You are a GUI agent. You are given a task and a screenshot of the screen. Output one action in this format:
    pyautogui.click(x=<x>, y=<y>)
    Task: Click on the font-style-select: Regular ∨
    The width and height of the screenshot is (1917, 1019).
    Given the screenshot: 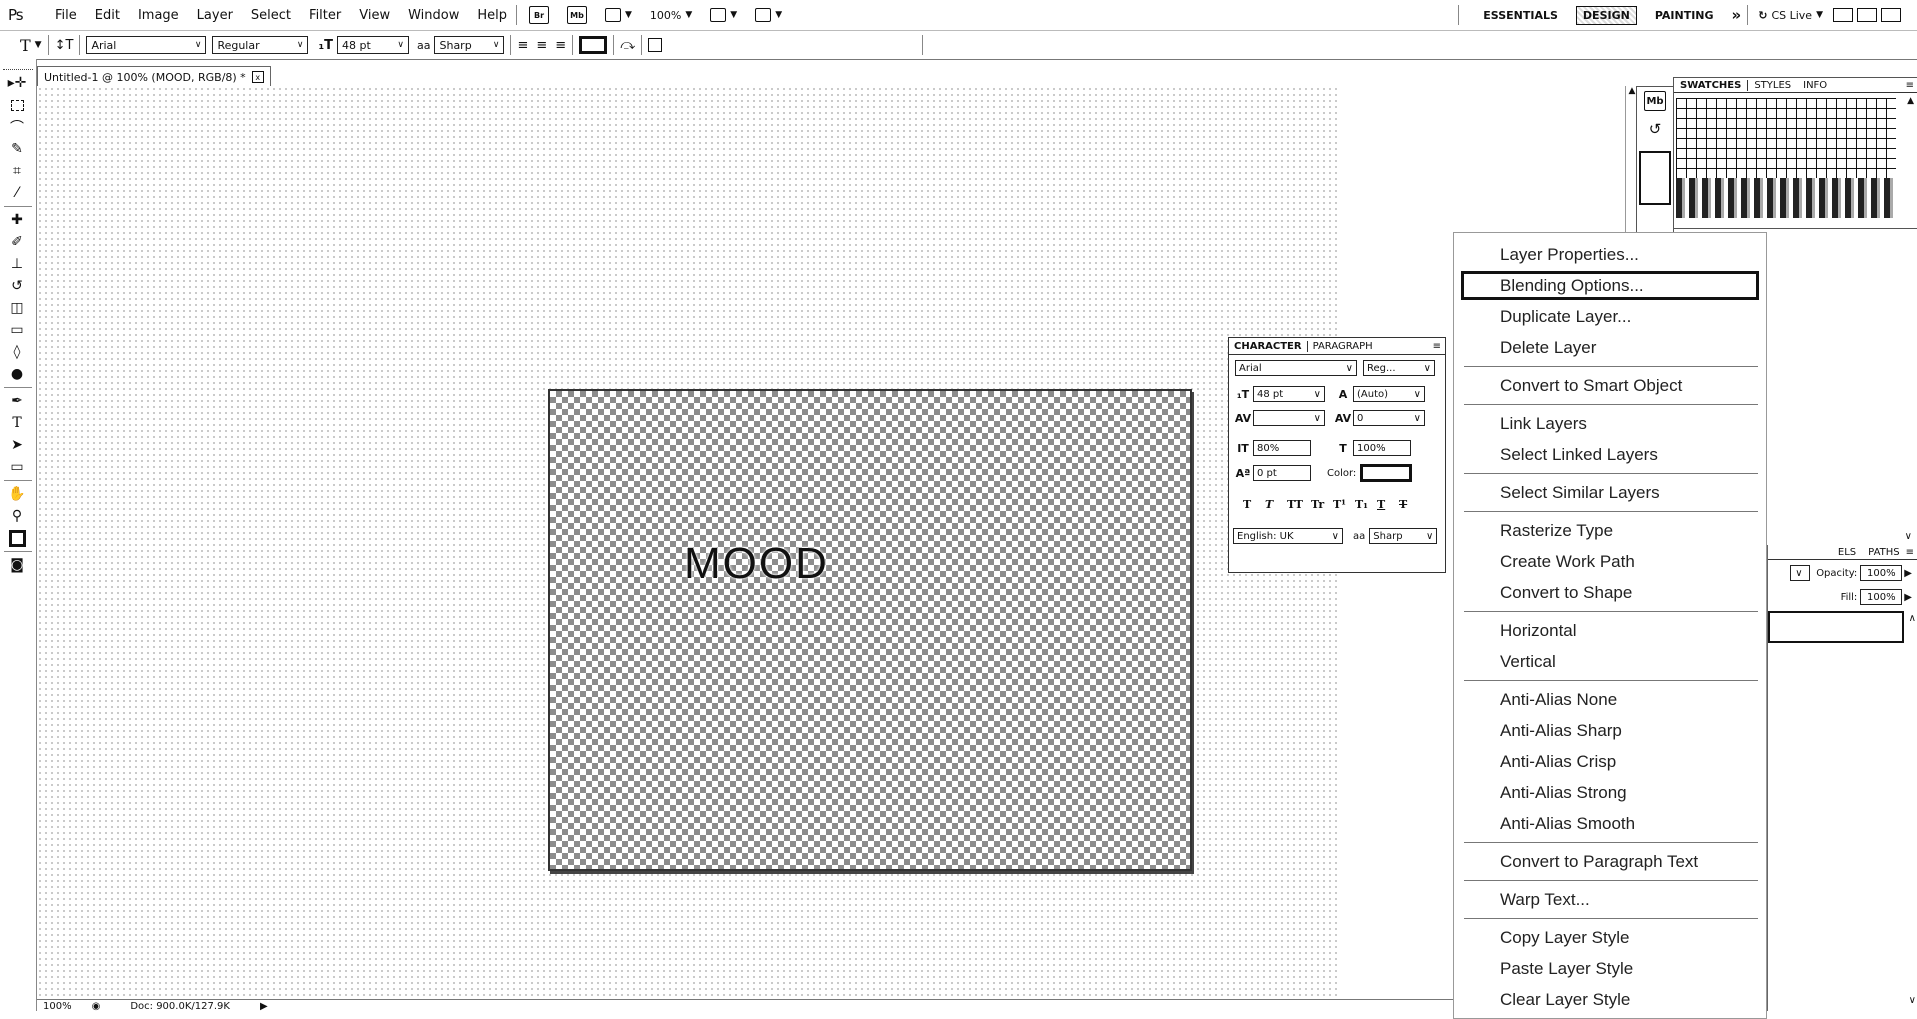 What is the action you would take?
    pyautogui.click(x=260, y=45)
    